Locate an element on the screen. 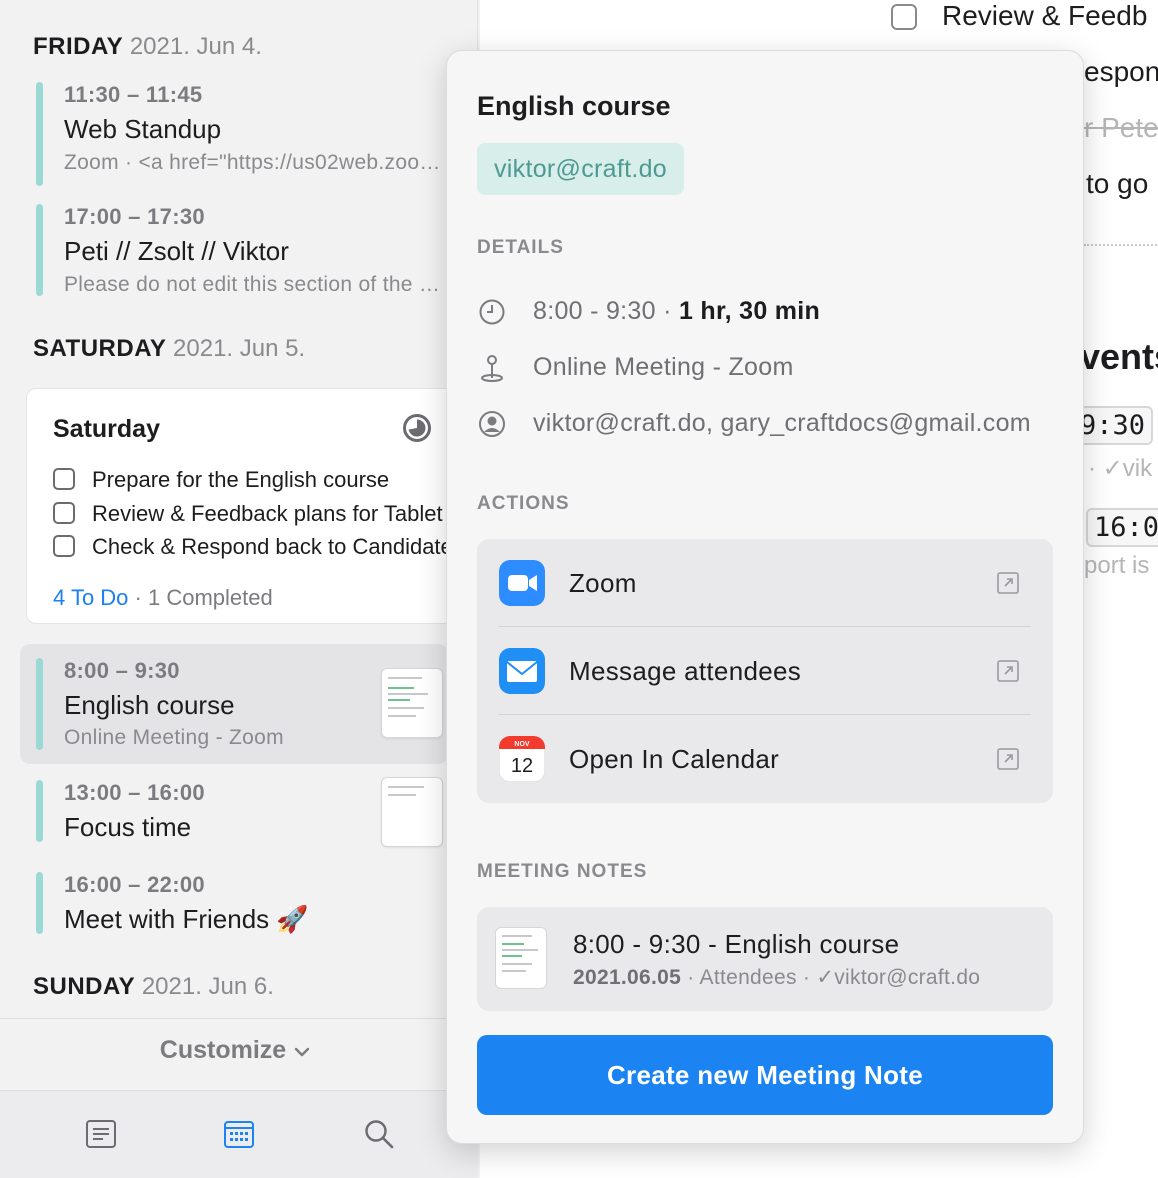 Image resolution: width=1158 pixels, height=1178 pixels. event-meet-with-friends: 16:00 – 22:00 Meet with Friends 🚀 is located at coordinates (234, 903).